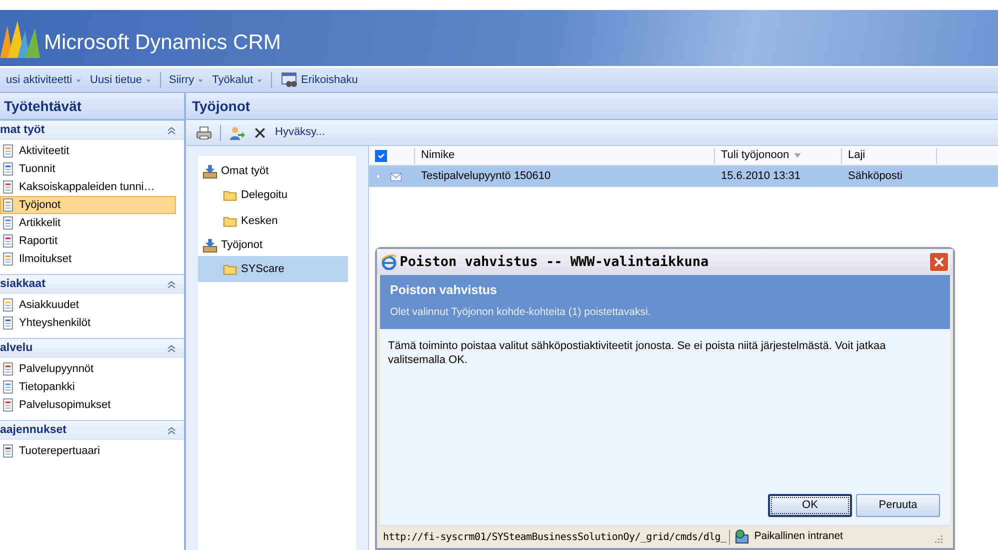 Image resolution: width=998 pixels, height=550 pixels. What do you see at coordinates (88, 241) in the screenshot?
I see `nav-item: Raportit` at bounding box center [88, 241].